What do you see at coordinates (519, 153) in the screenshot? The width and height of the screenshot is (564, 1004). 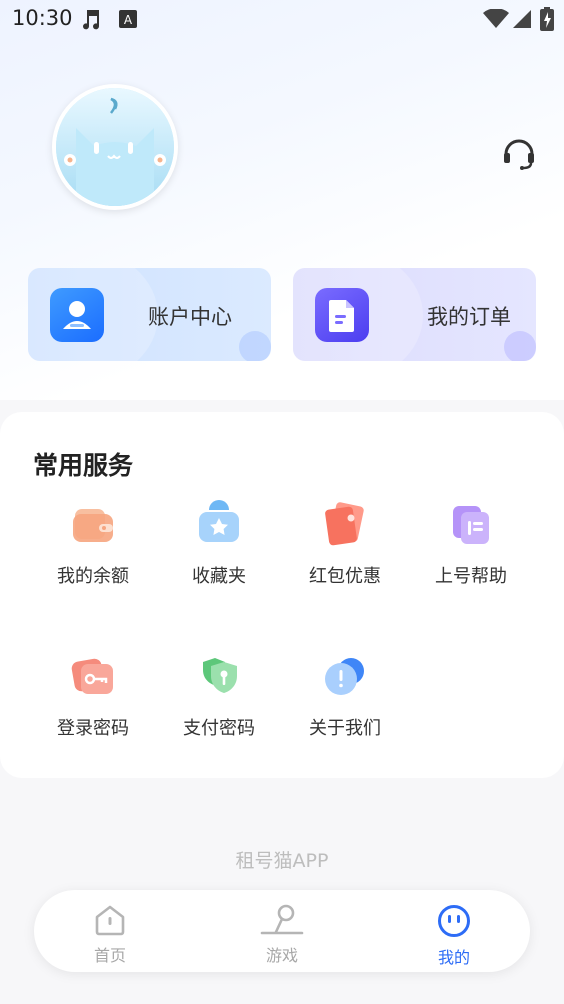 I see `headset-icon` at bounding box center [519, 153].